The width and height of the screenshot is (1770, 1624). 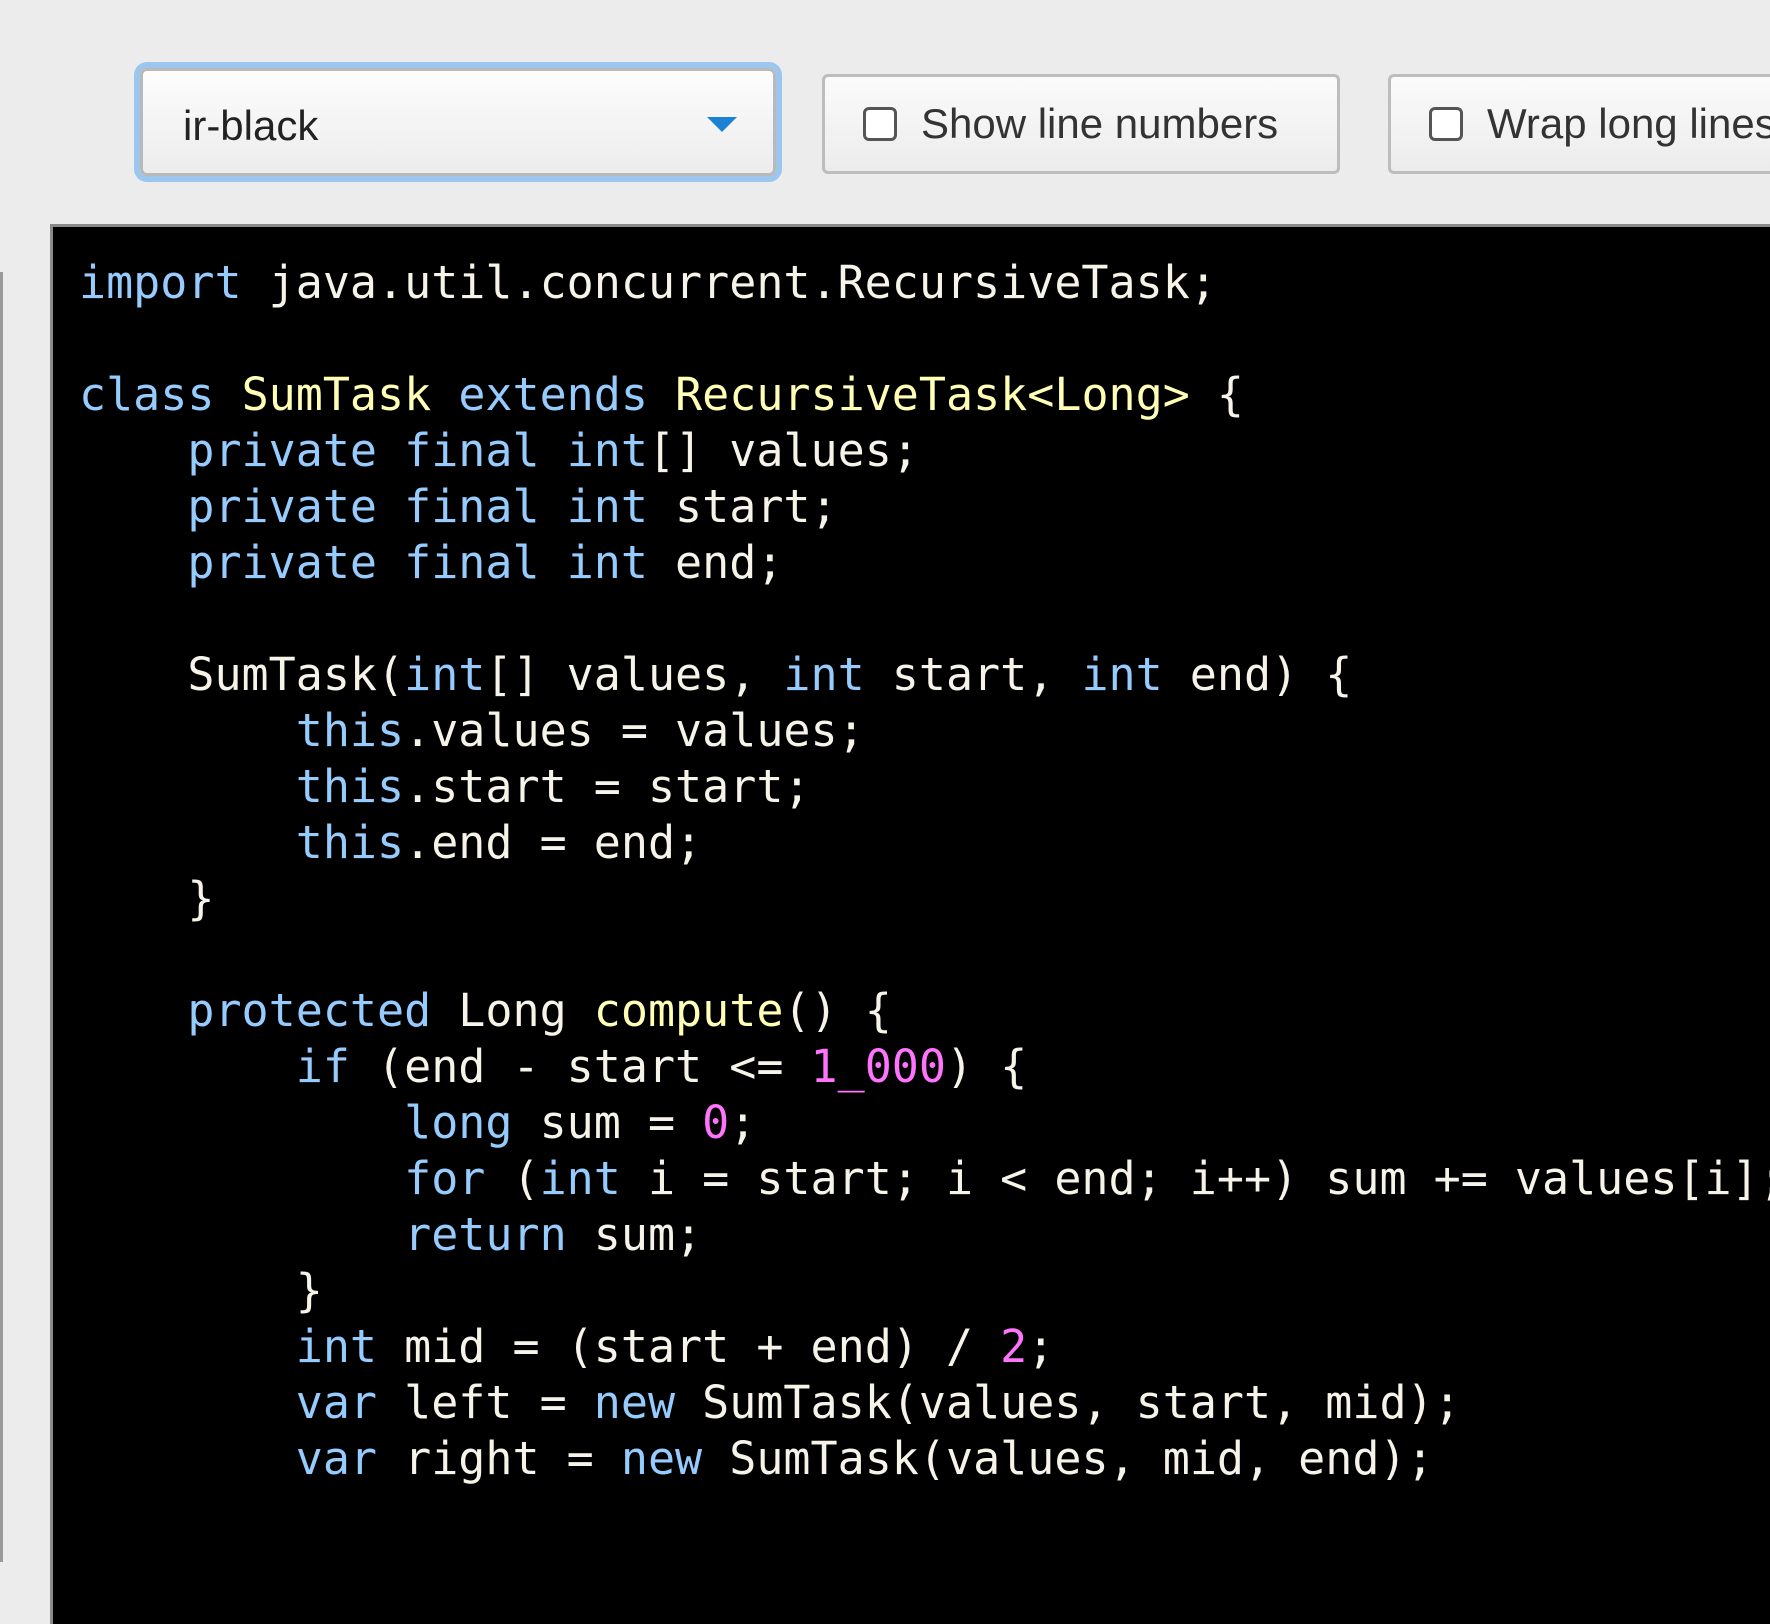 What do you see at coordinates (986, 1066) in the screenshot?
I see `code-token: ) {` at bounding box center [986, 1066].